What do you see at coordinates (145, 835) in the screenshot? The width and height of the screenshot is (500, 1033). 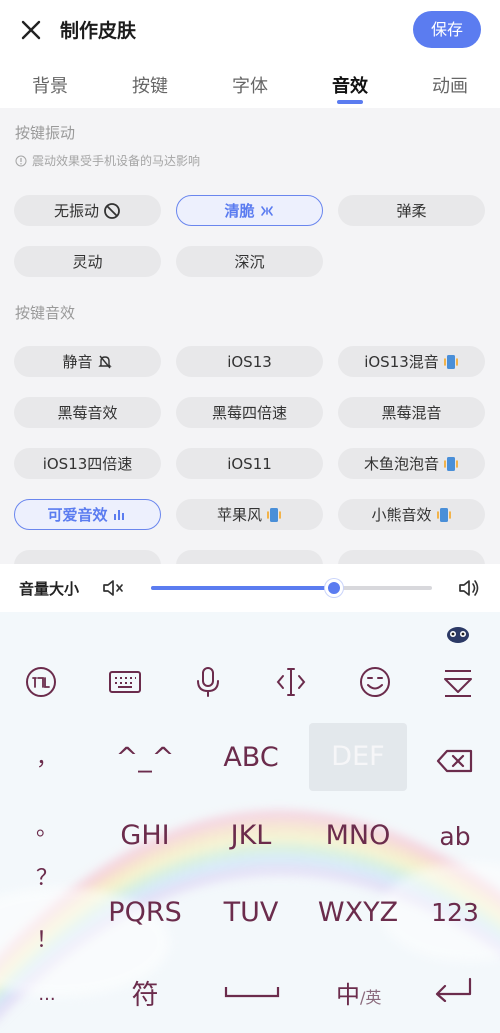 I see `key-ghi: GHI` at bounding box center [145, 835].